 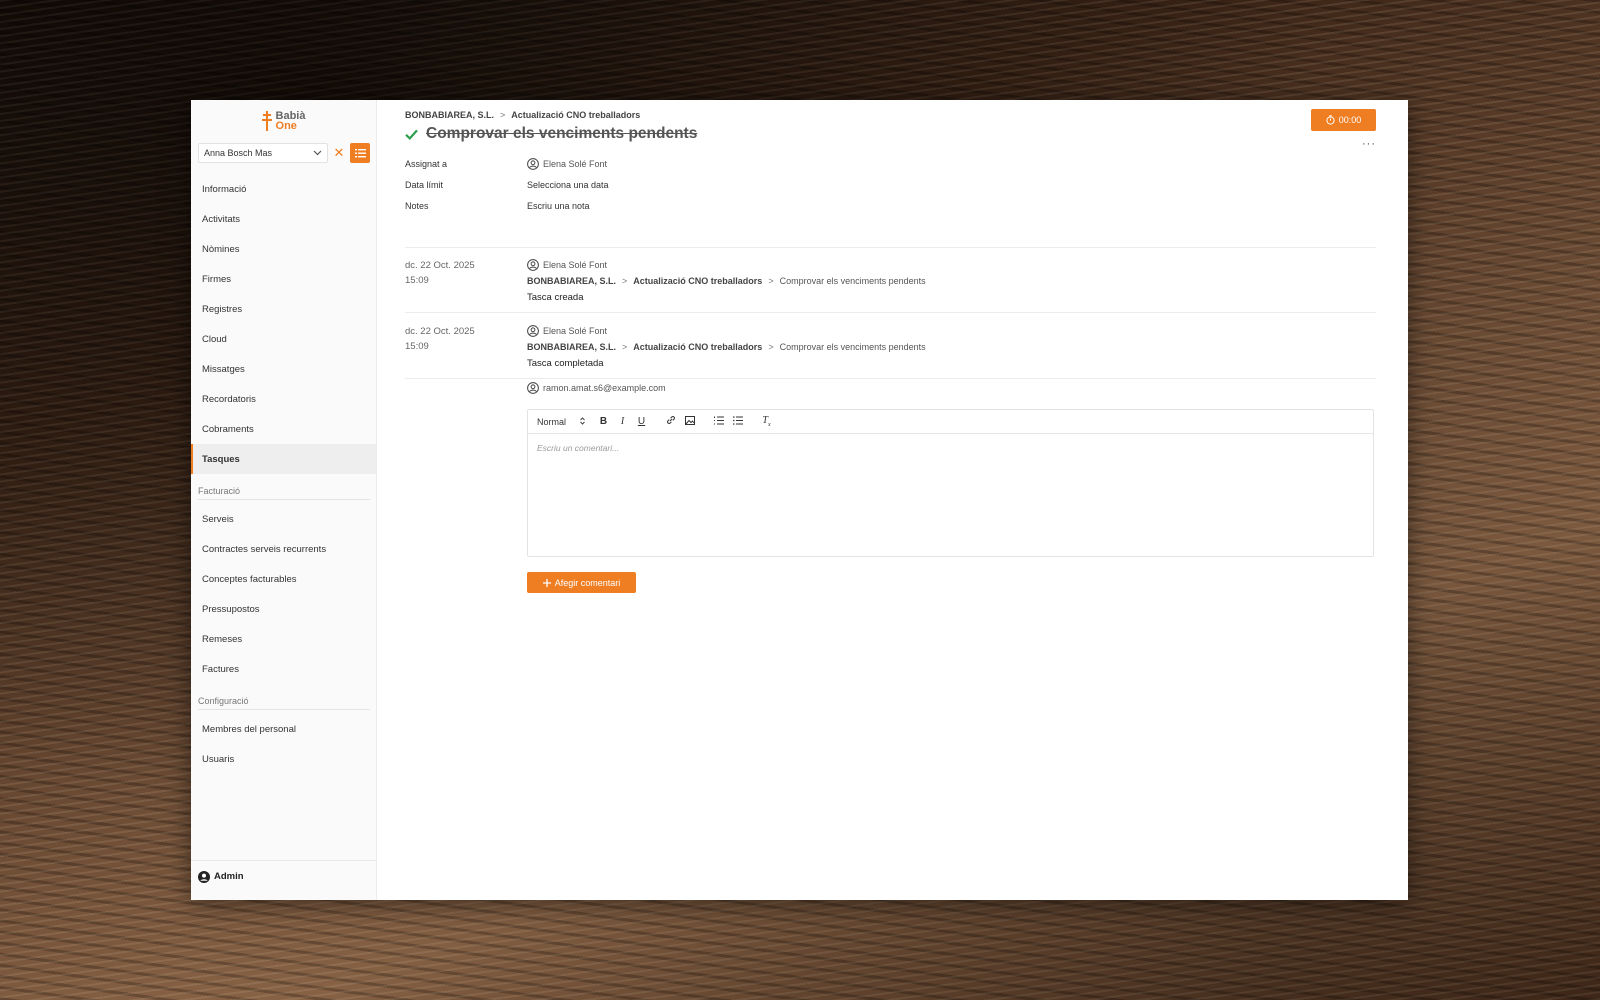 I want to click on comment-author: ramon.amat.s6@example.com, so click(x=596, y=388).